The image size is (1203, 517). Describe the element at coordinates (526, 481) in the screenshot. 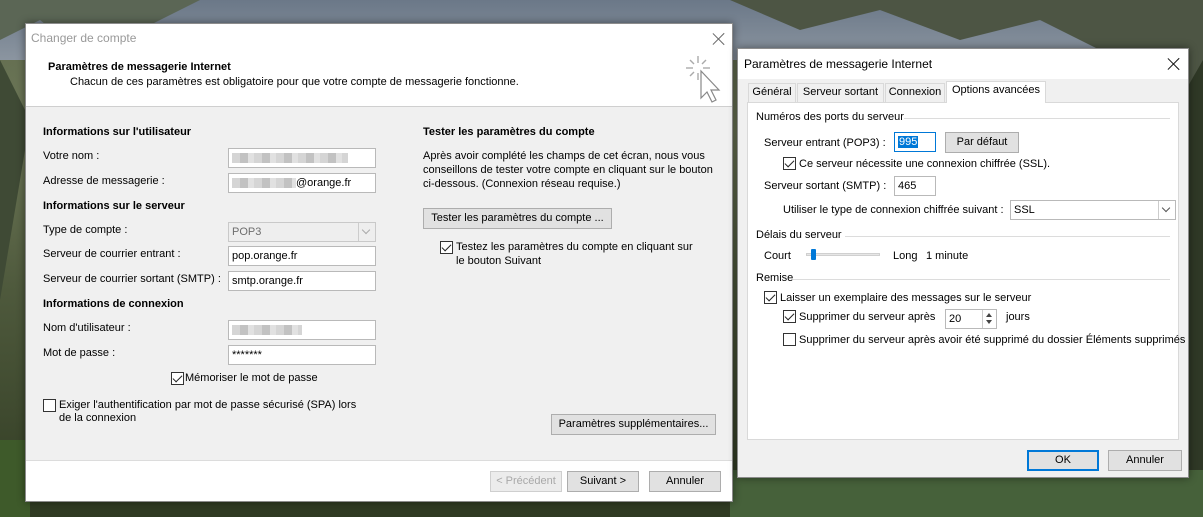

I see `previous-button: < Précédent` at that location.